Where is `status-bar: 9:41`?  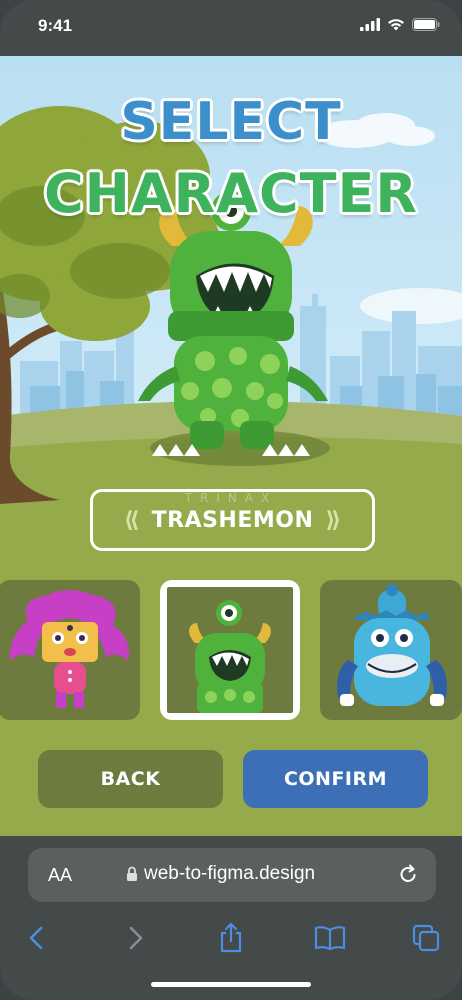 status-bar: 9:41 is located at coordinates (231, 28).